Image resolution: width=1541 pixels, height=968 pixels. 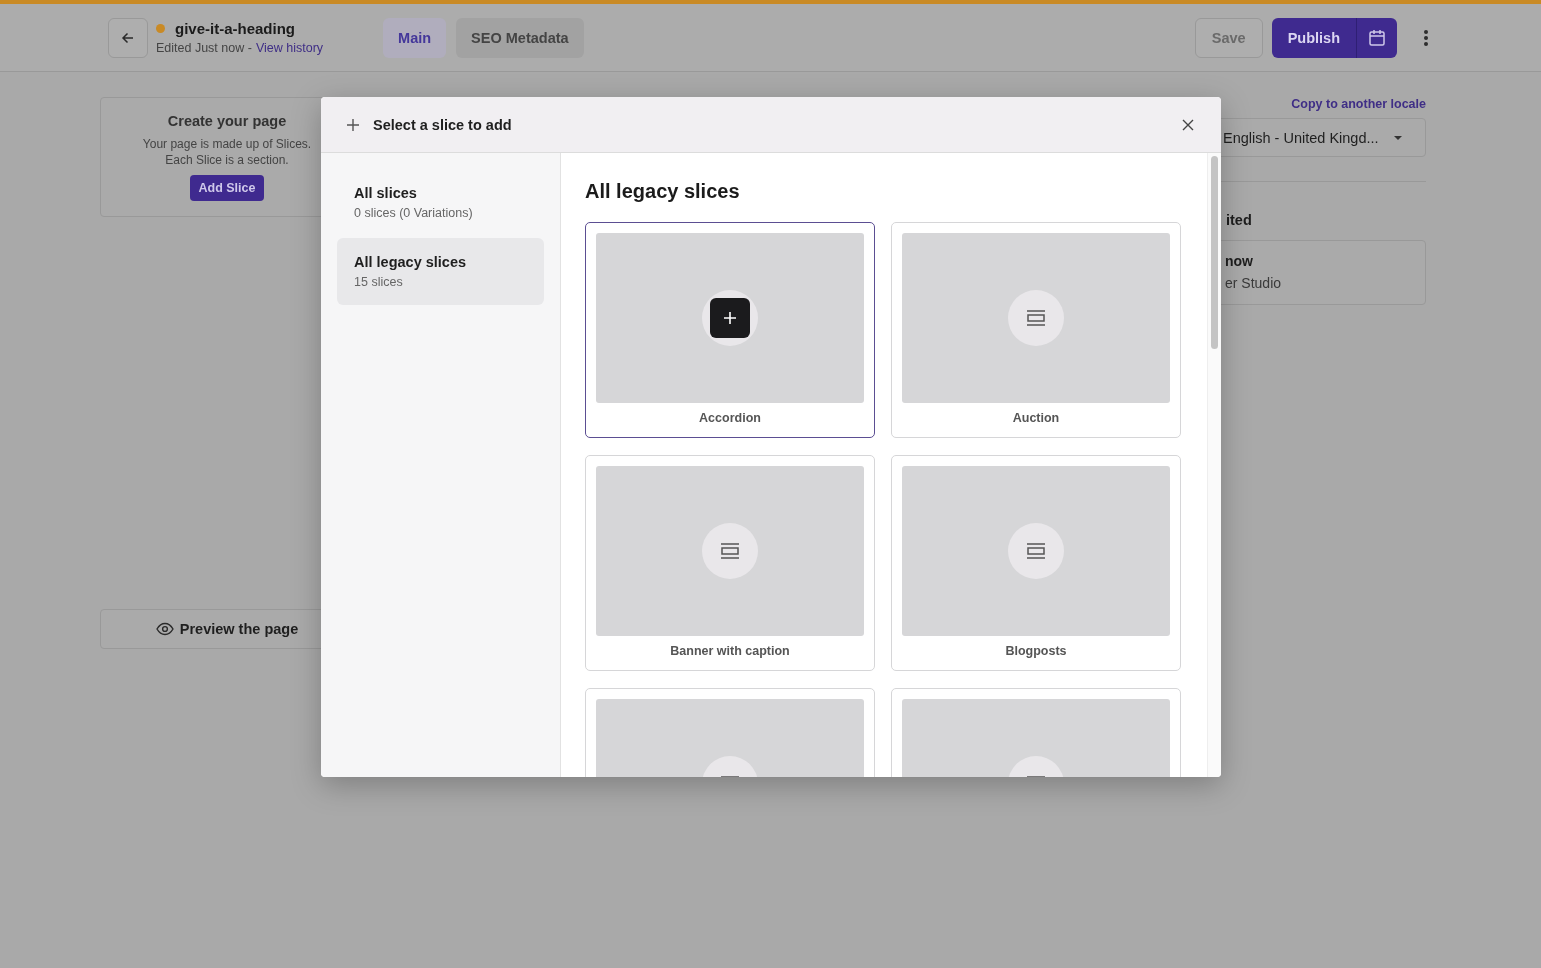 I want to click on entry-subtitle: er Studio, so click(x=1254, y=283).